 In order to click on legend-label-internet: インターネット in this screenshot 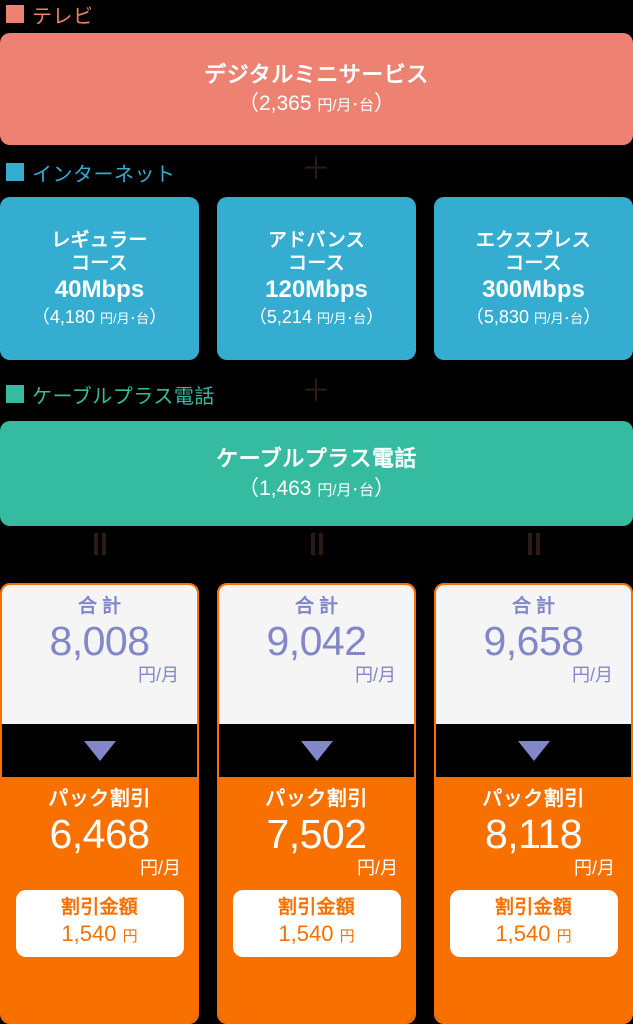, I will do `click(104, 174)`.